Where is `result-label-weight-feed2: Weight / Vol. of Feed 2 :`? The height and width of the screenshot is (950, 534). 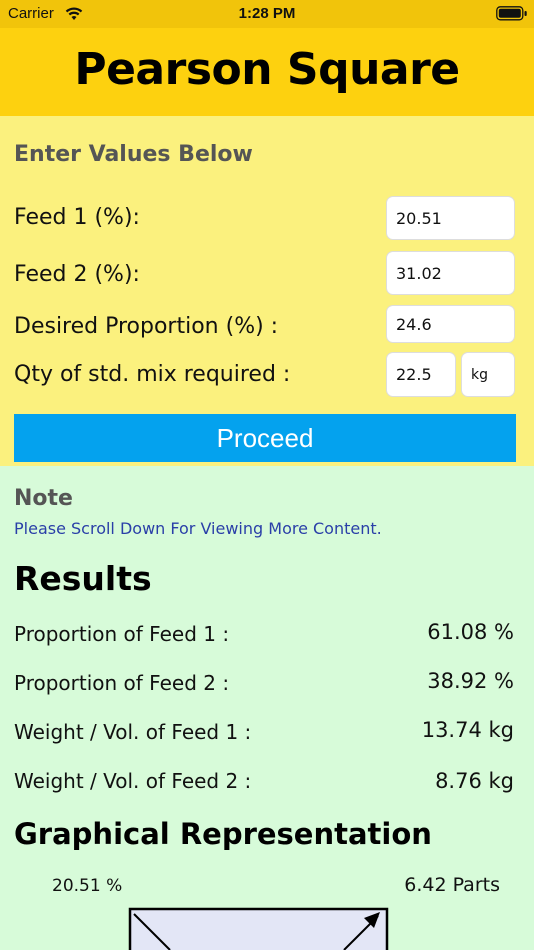
result-label-weight-feed2: Weight / Vol. of Feed 2 : is located at coordinates (133, 781).